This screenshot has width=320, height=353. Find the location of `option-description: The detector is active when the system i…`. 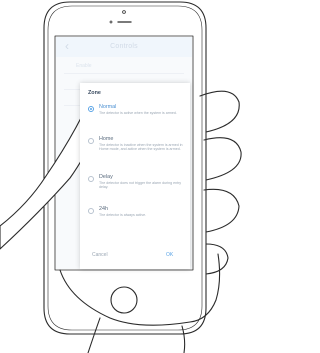

option-description: The detector is active when the system i… is located at coordinates (138, 113).